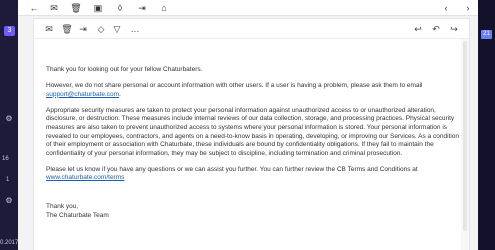 This screenshot has height=250, width=495. What do you see at coordinates (486, 125) in the screenshot?
I see `right-rail: 21` at bounding box center [486, 125].